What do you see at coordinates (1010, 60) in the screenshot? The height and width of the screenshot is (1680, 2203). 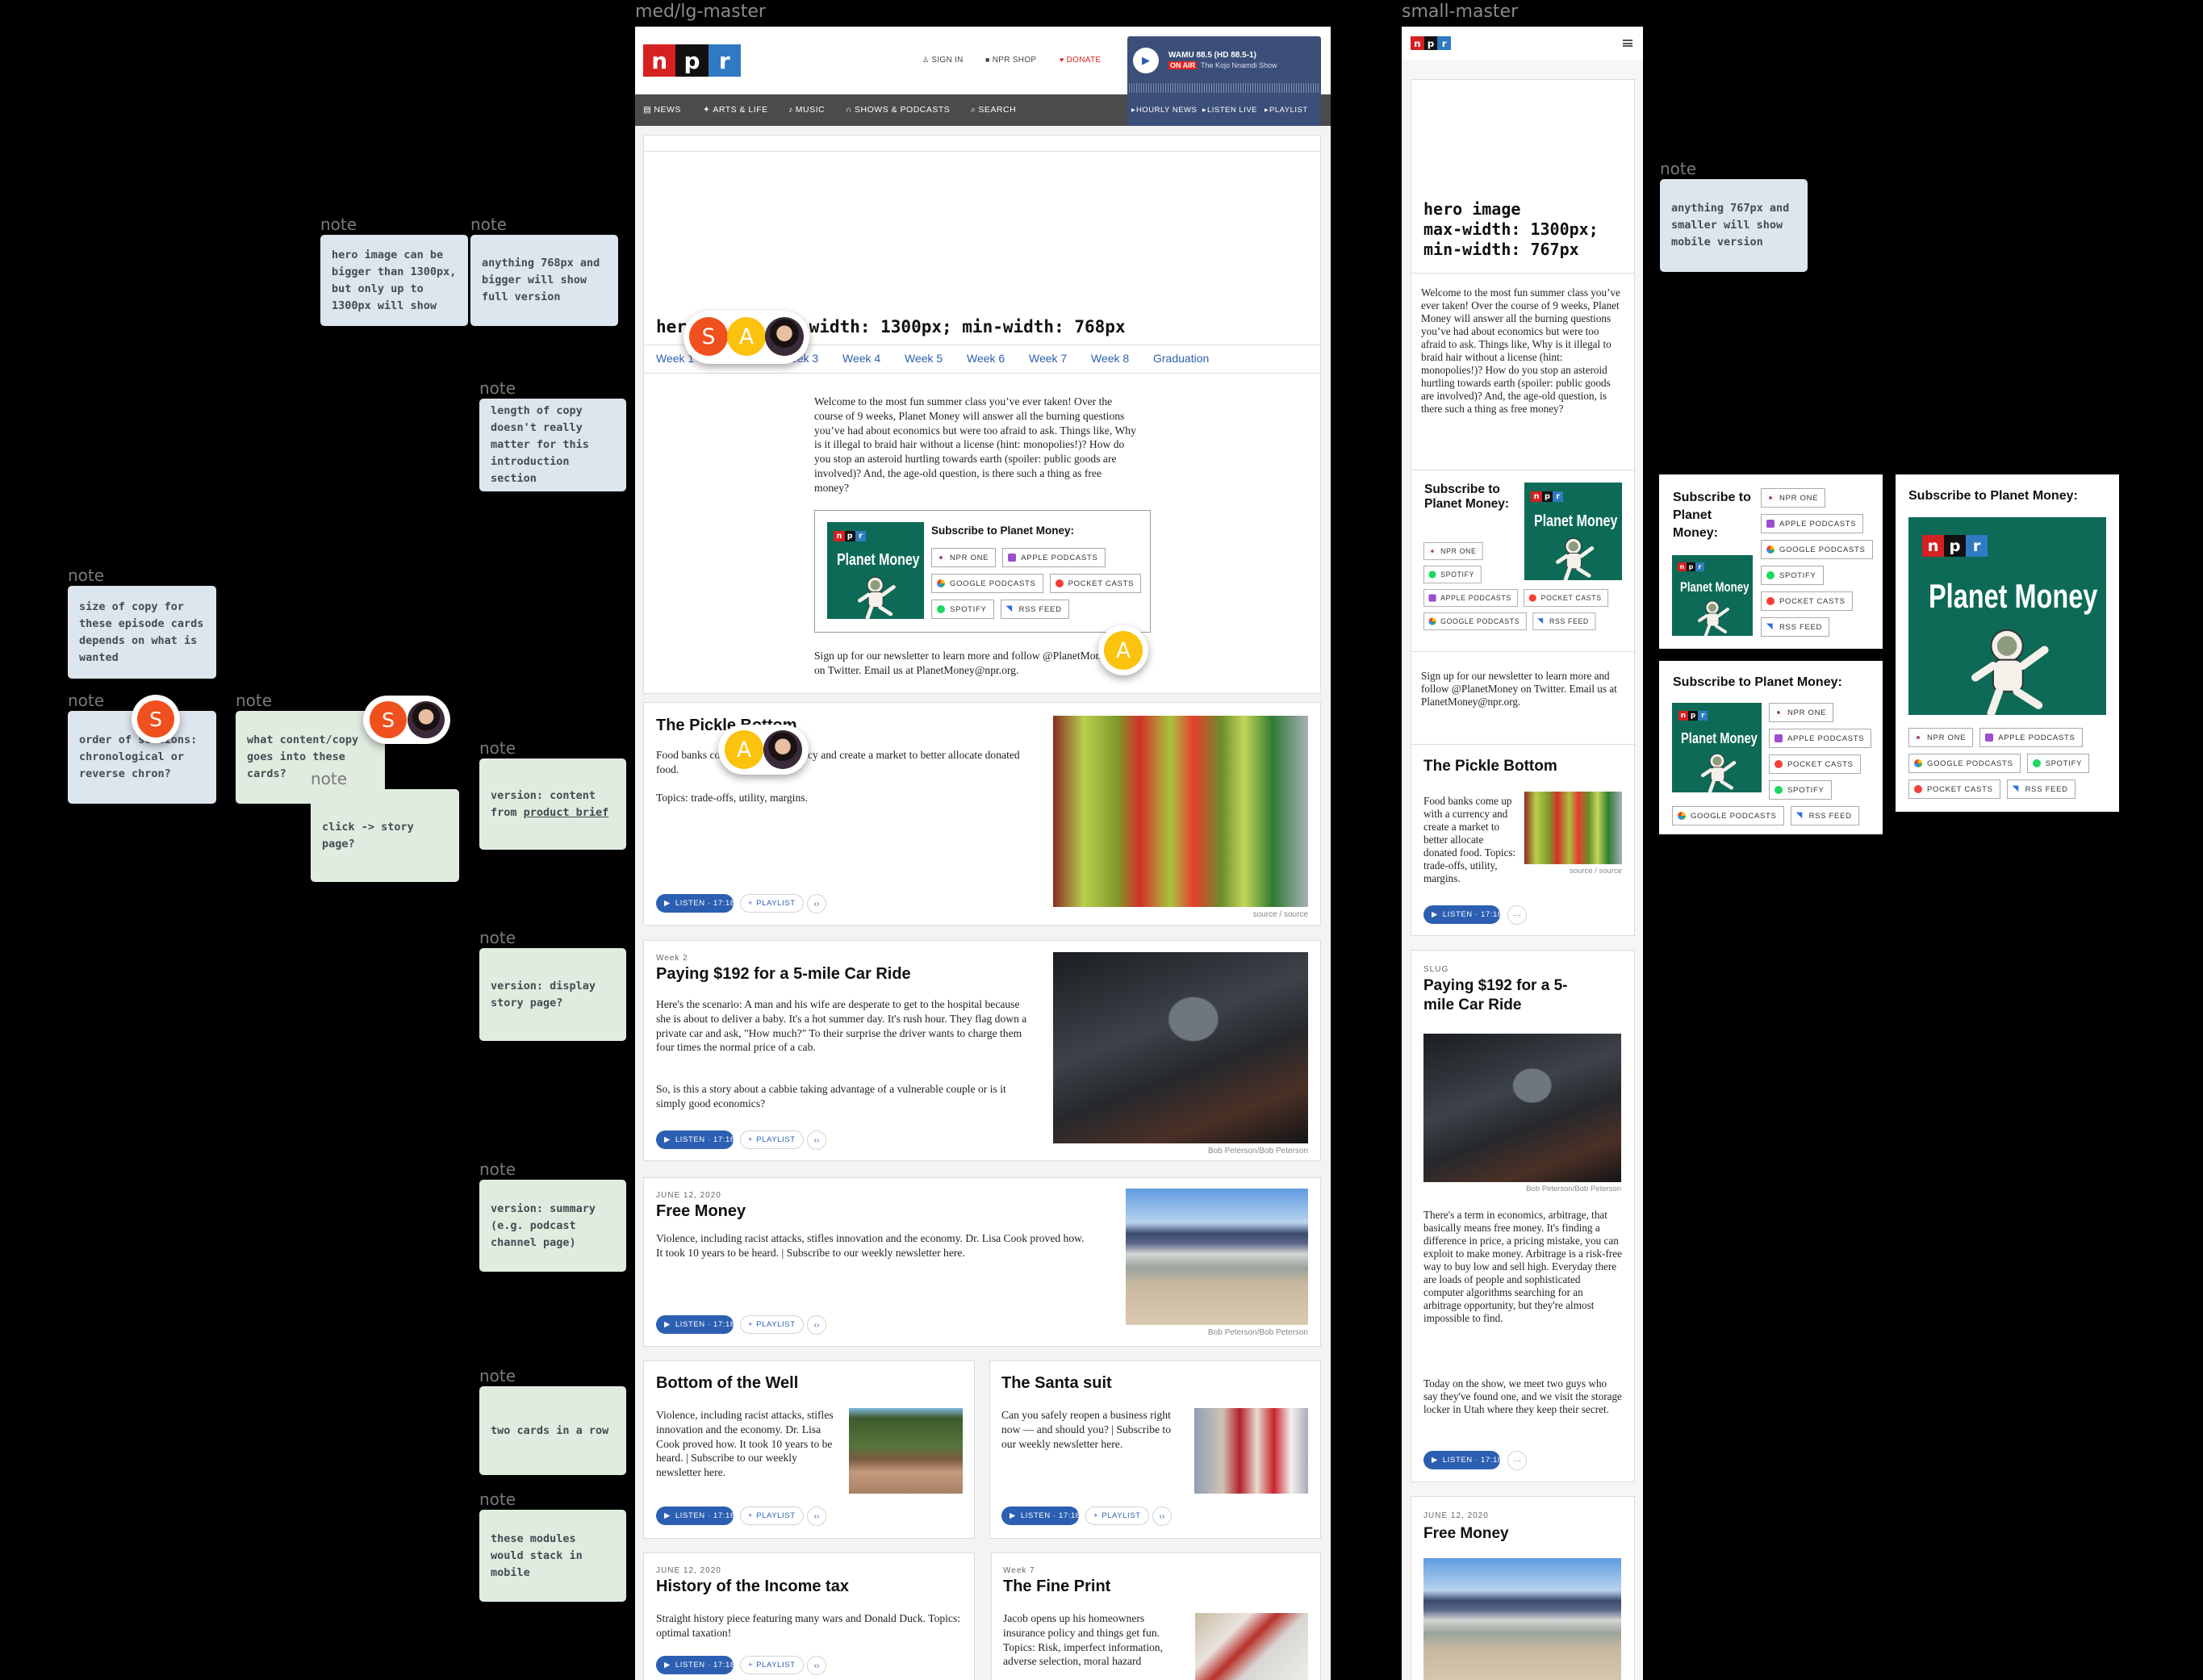 I see `header-shop-link: ■ NPR SHOP` at bounding box center [1010, 60].